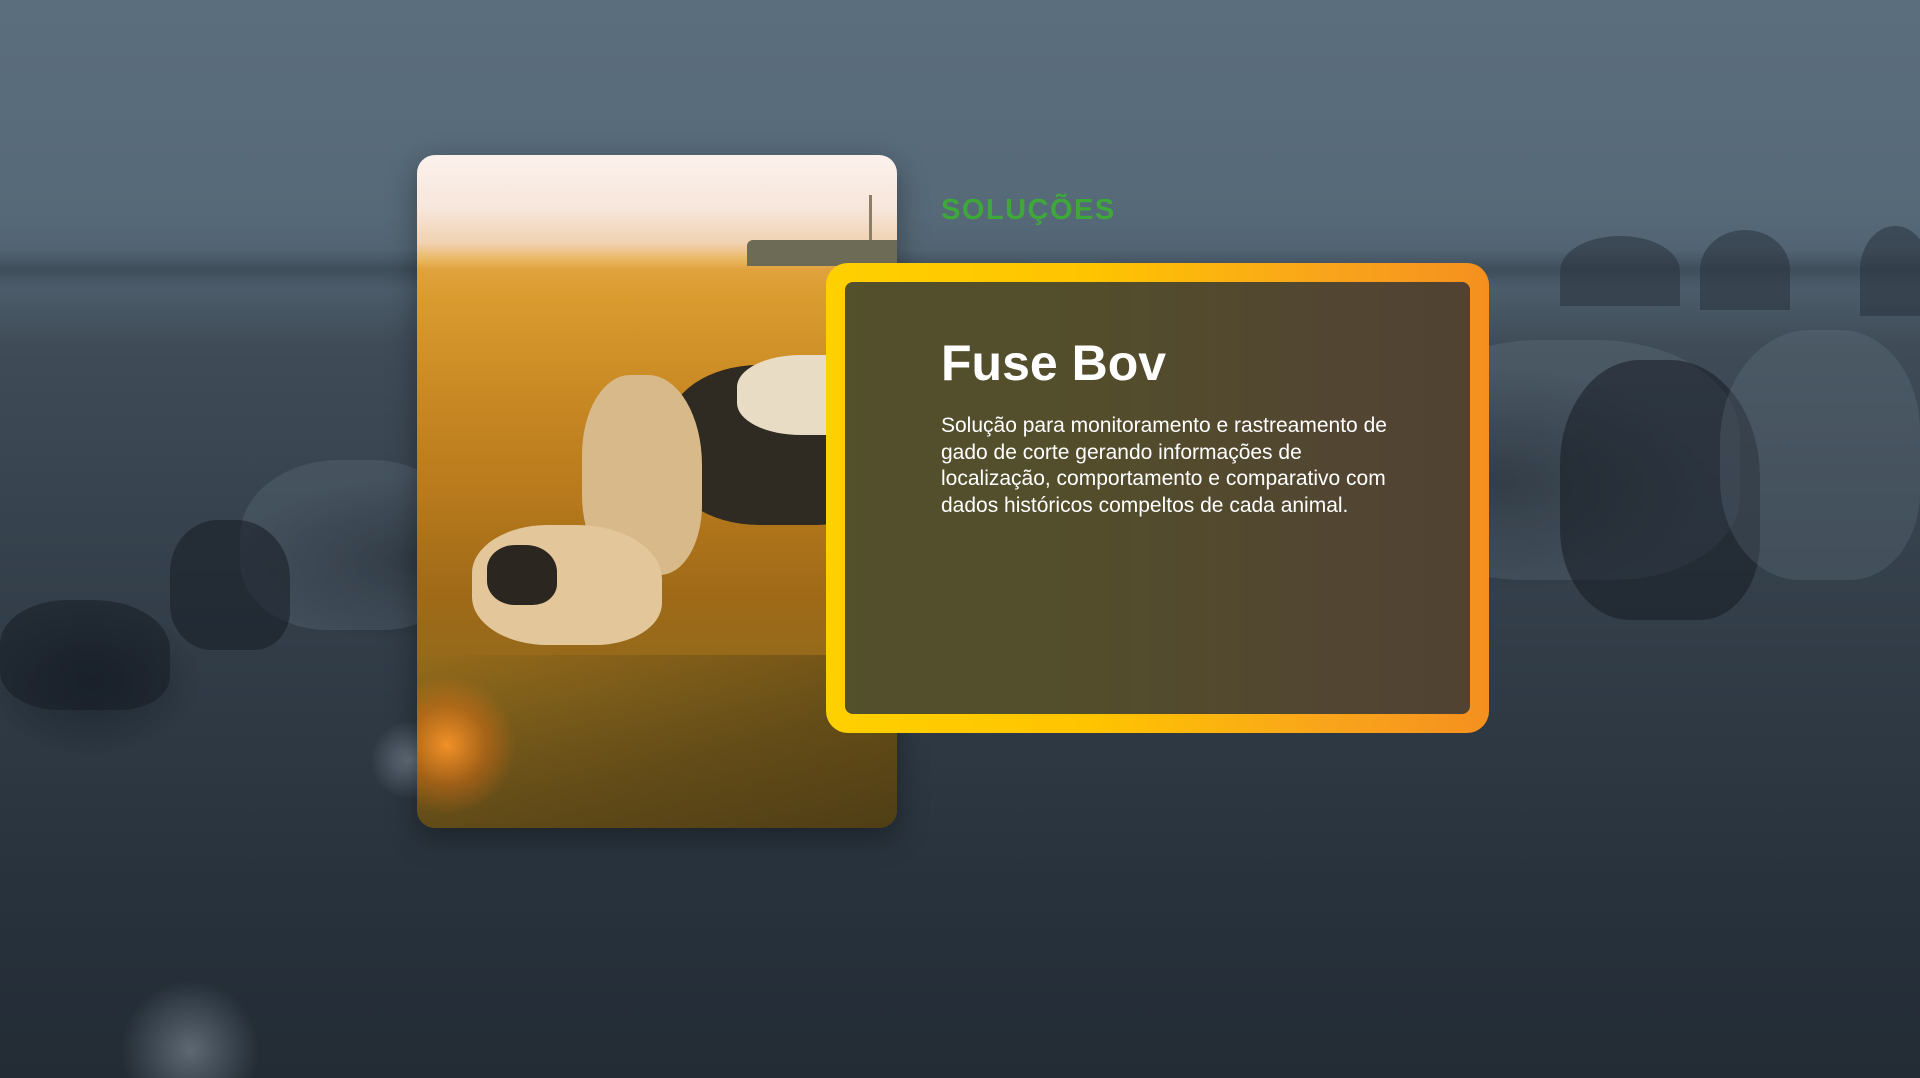 The image size is (1920, 1078). I want to click on lens-bokeh, so click(190, 1029).